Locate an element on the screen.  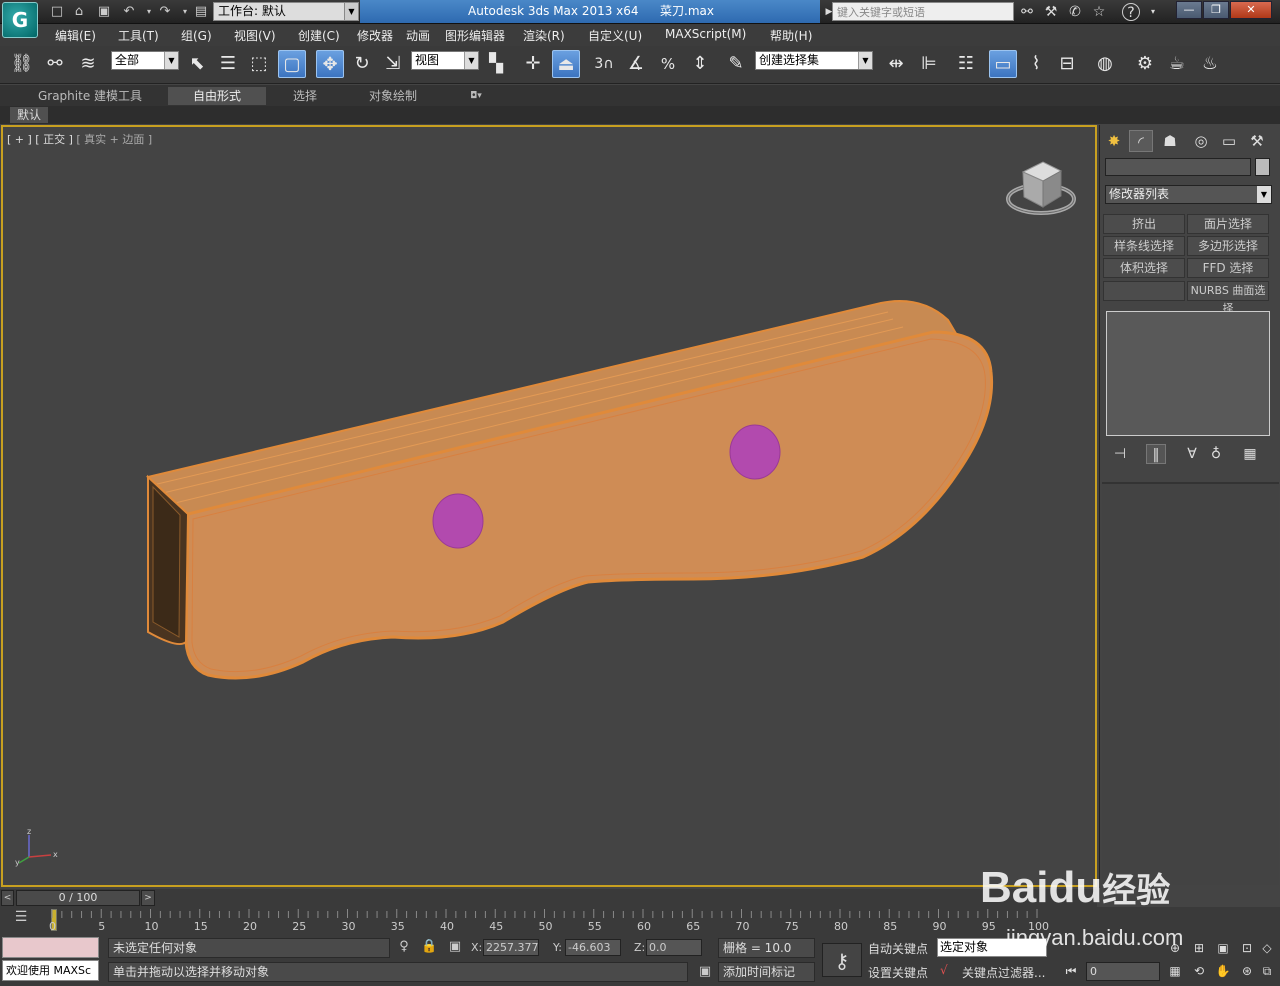
minimize-button: — is located at coordinates (1189, 10).